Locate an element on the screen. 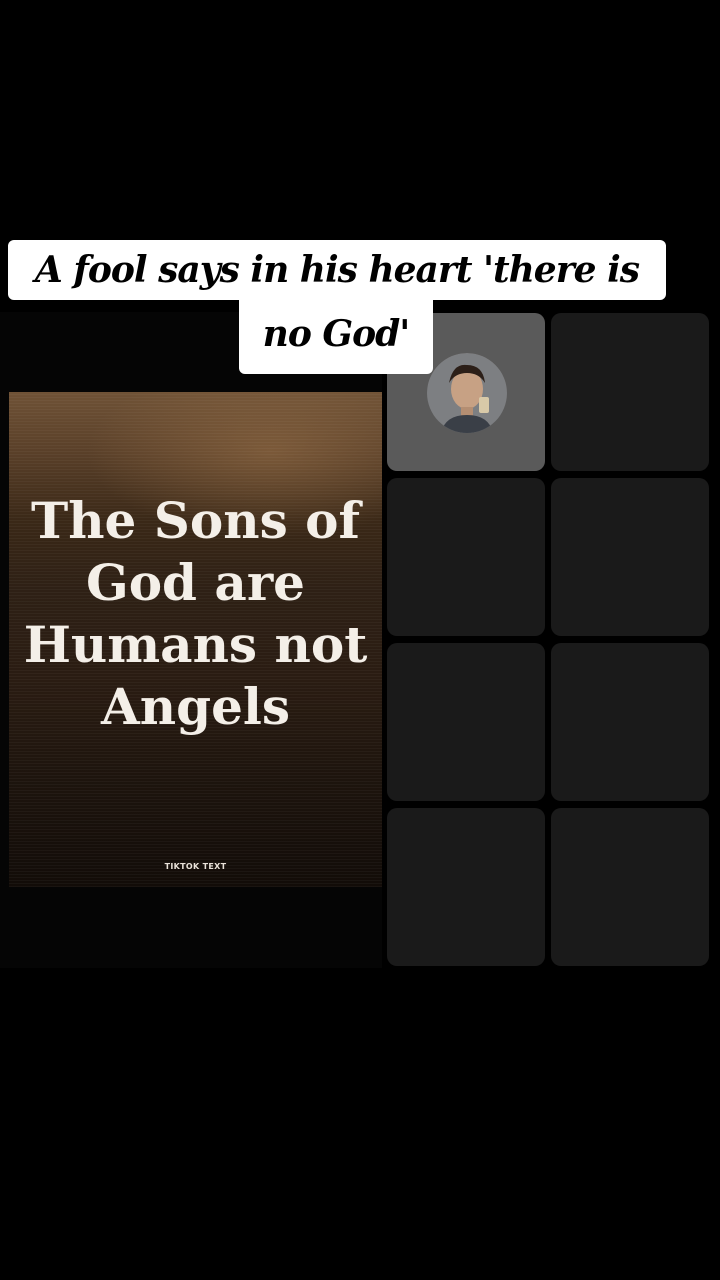  user-avatar is located at coordinates (467, 393).